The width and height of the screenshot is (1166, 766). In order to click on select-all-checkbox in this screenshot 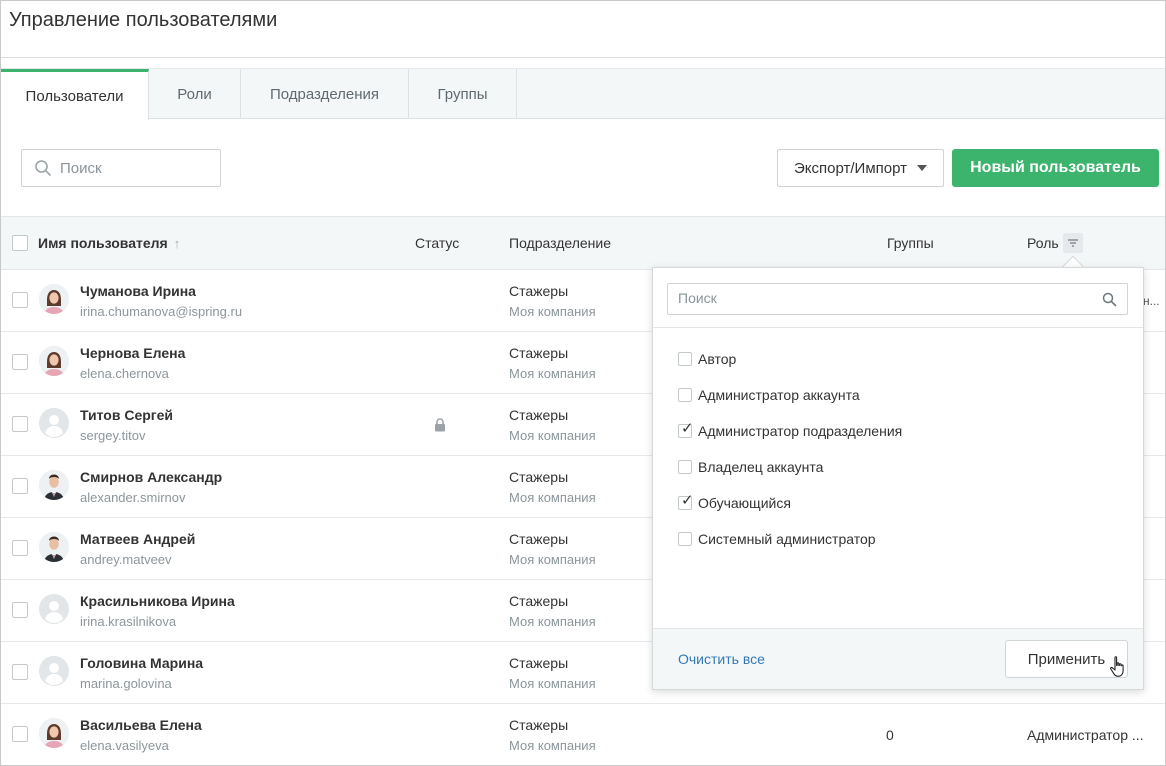, I will do `click(20, 243)`.